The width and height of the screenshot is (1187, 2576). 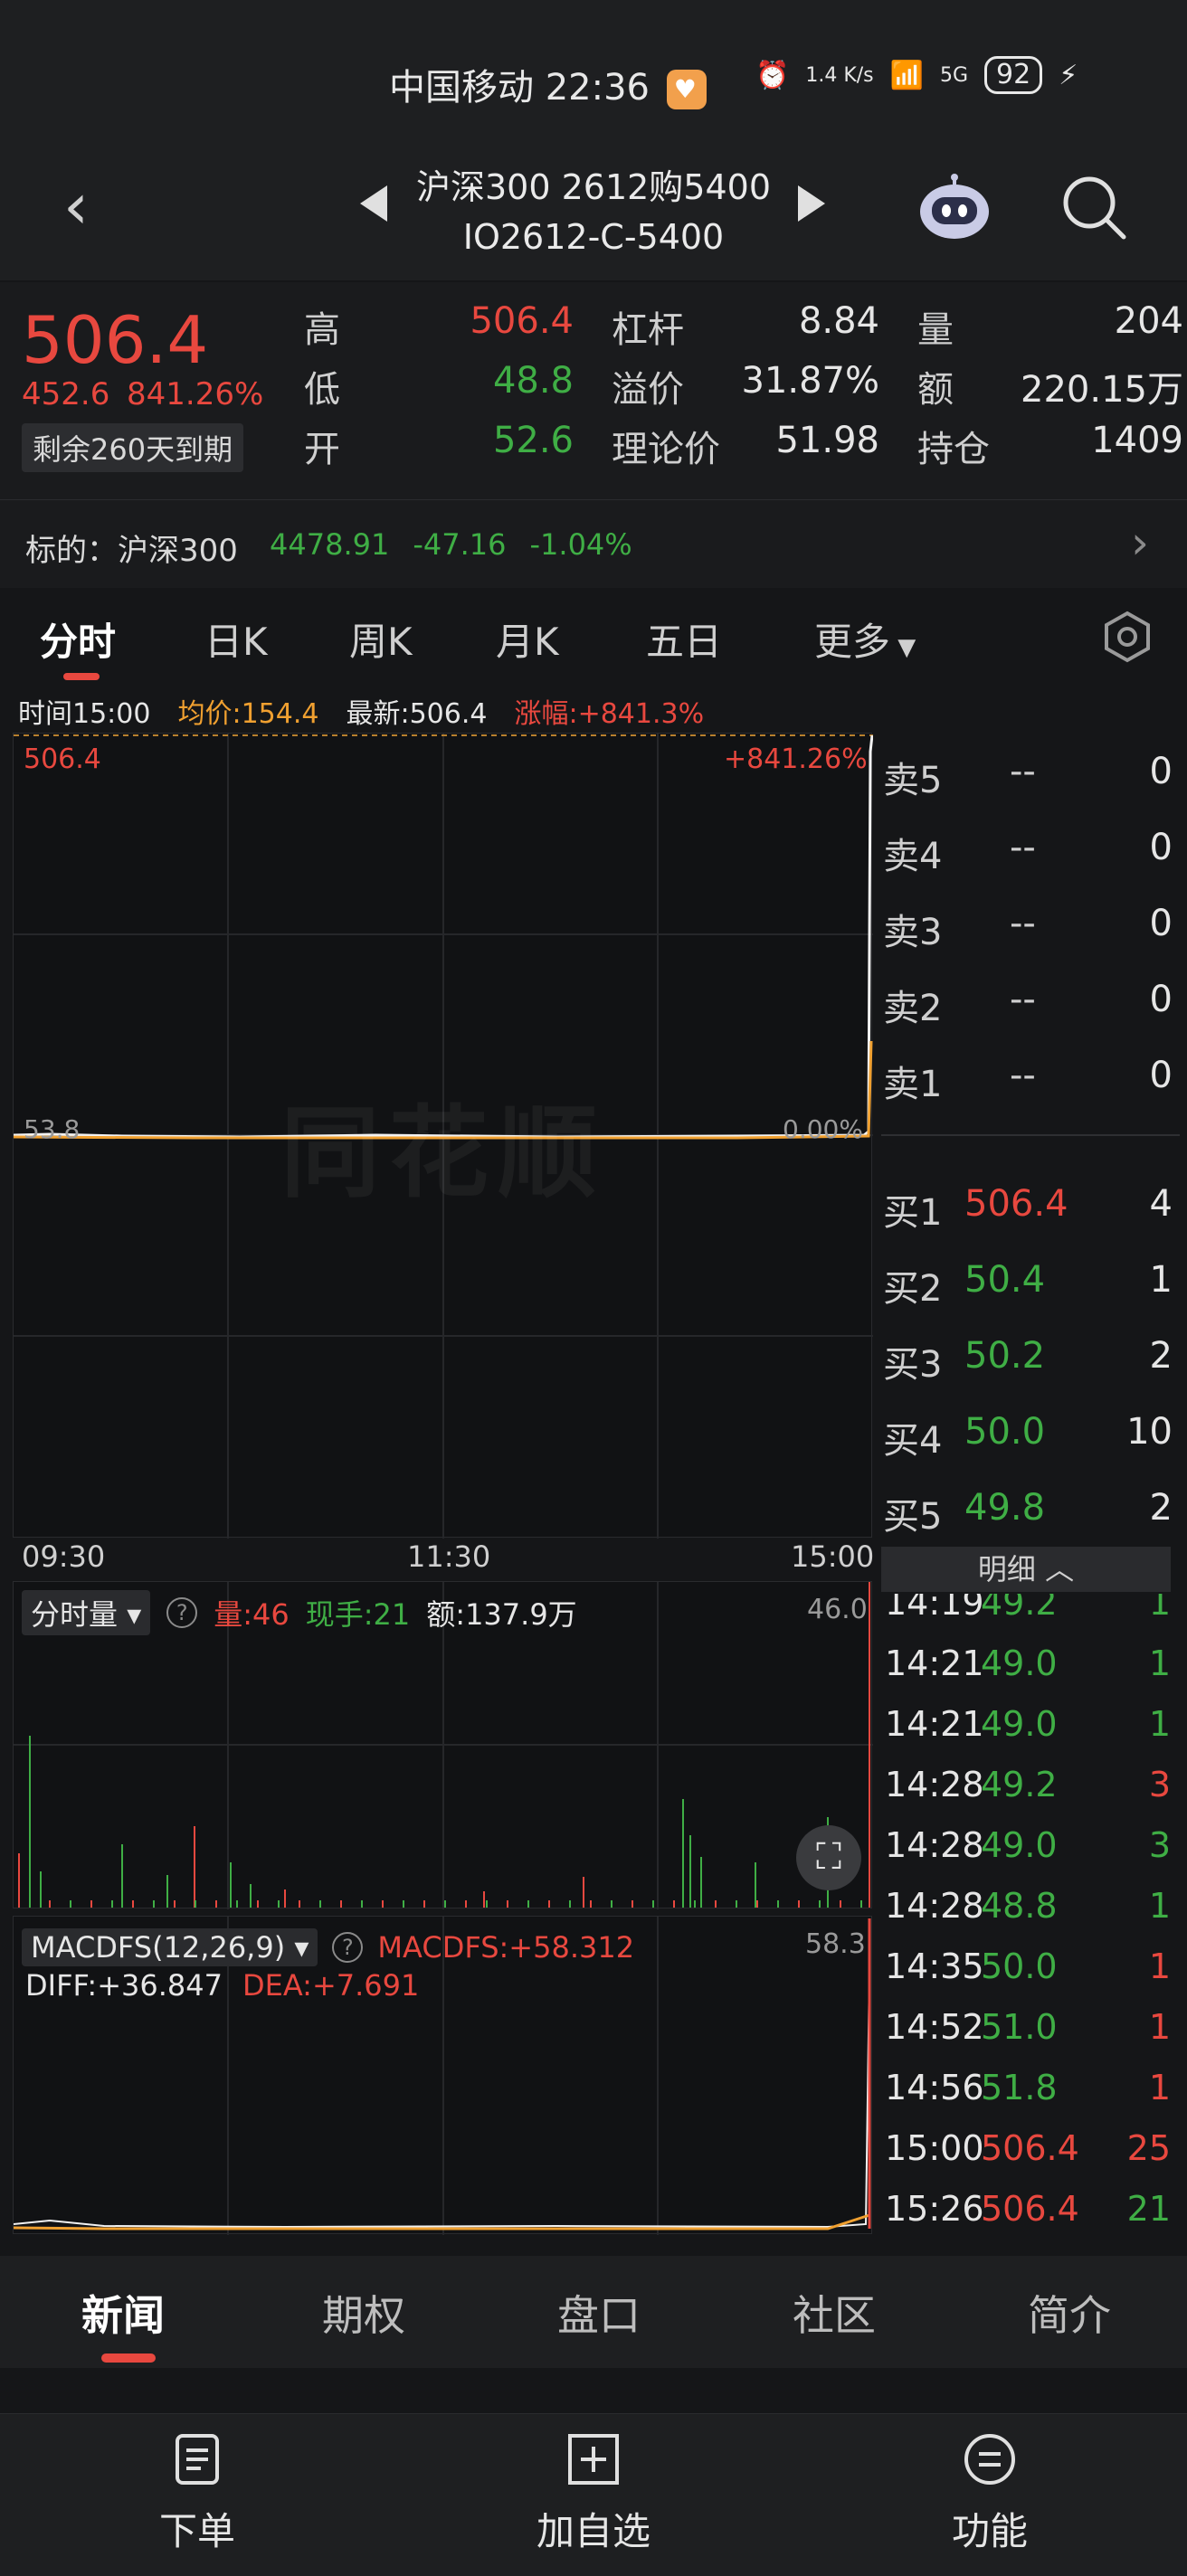 What do you see at coordinates (84, 714) in the screenshot?
I see `info-time: 时间15:00` at bounding box center [84, 714].